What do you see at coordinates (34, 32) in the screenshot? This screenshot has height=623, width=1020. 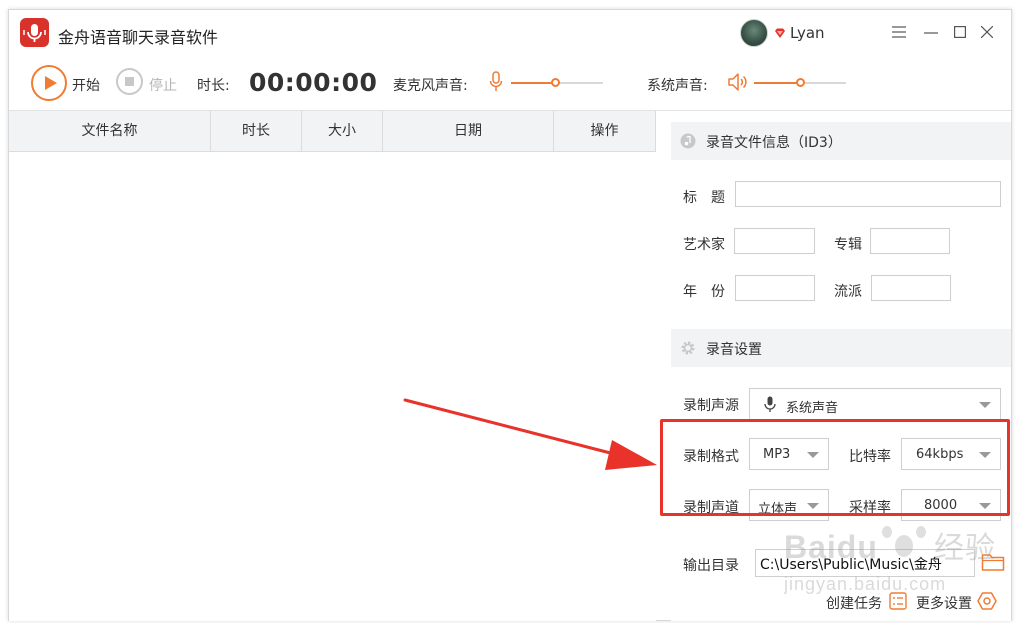 I see `app-logo-icon` at bounding box center [34, 32].